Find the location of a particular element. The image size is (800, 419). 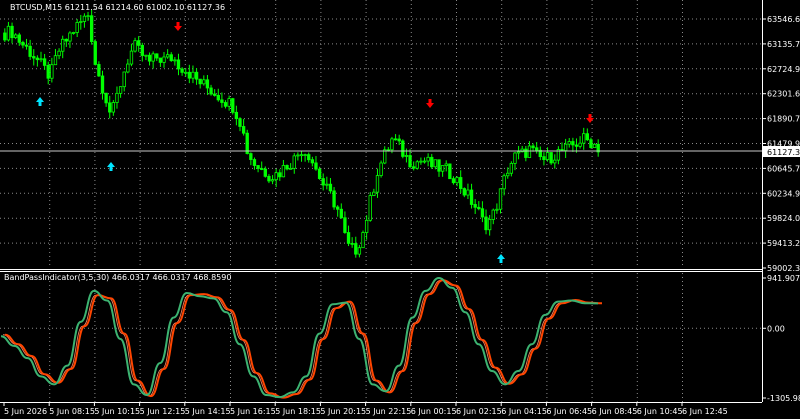

time-axis-label: 5 Jun 12:15 is located at coordinates (163, 411).